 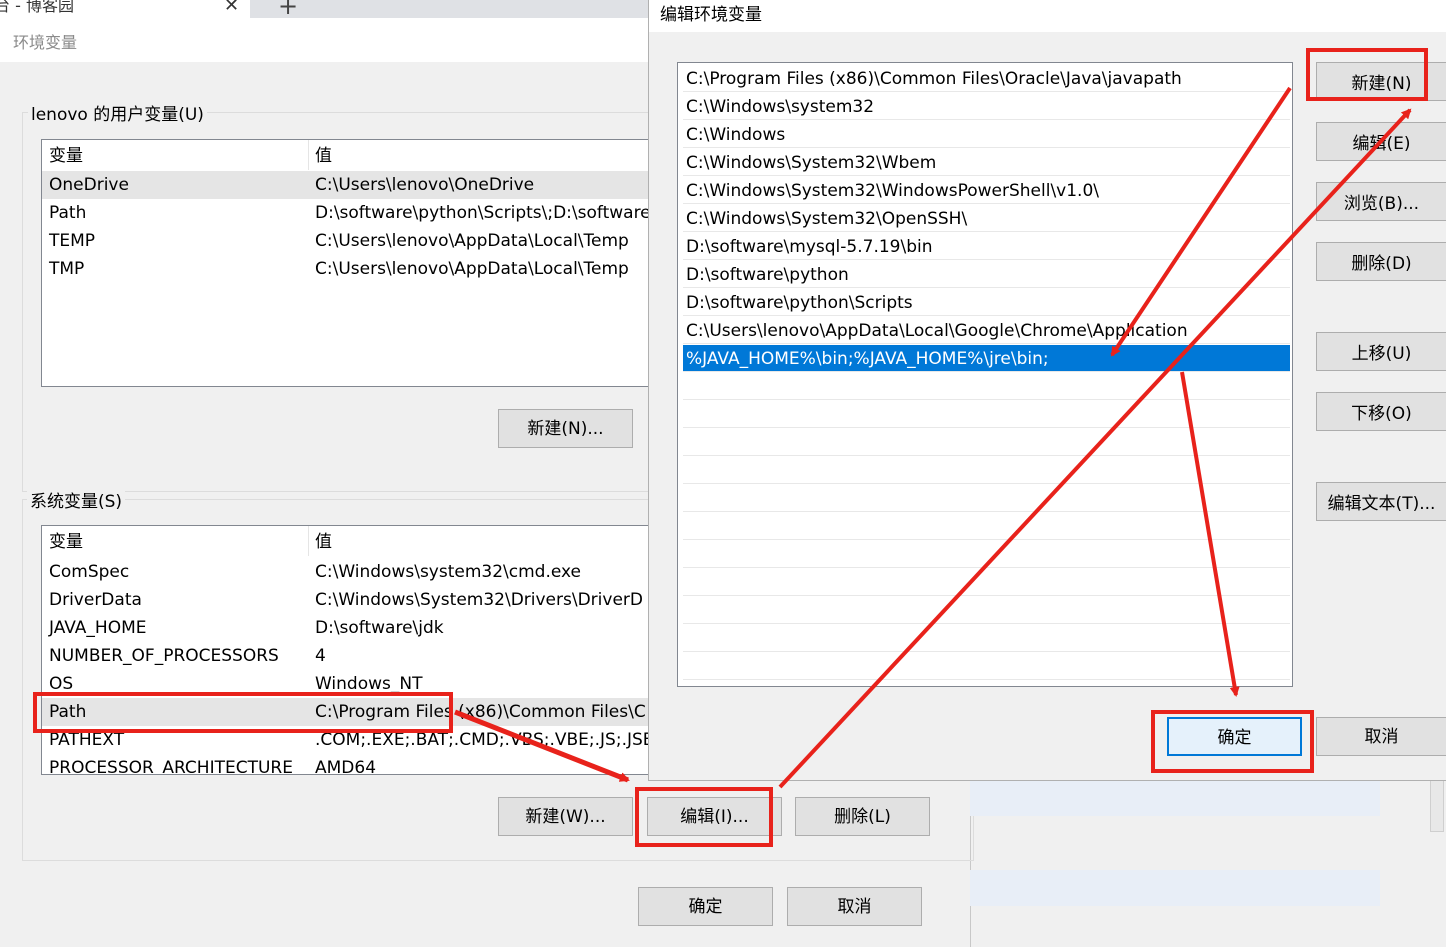 What do you see at coordinates (542, 746) in the screenshot?
I see `arrow-path-to-edit` at bounding box center [542, 746].